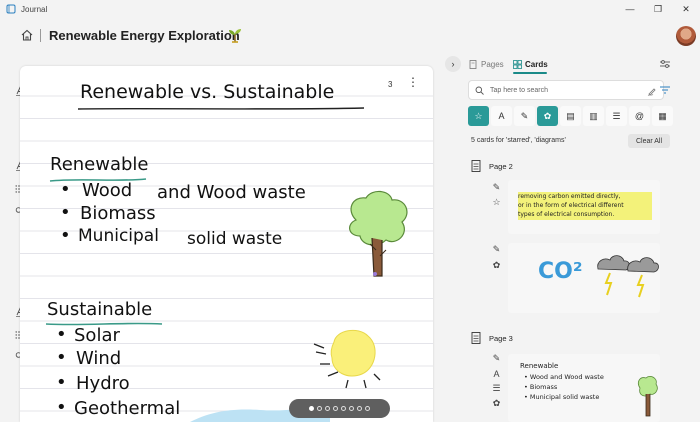  Describe the element at coordinates (496, 373) in the screenshot. I see `text-format-icon: A` at that location.